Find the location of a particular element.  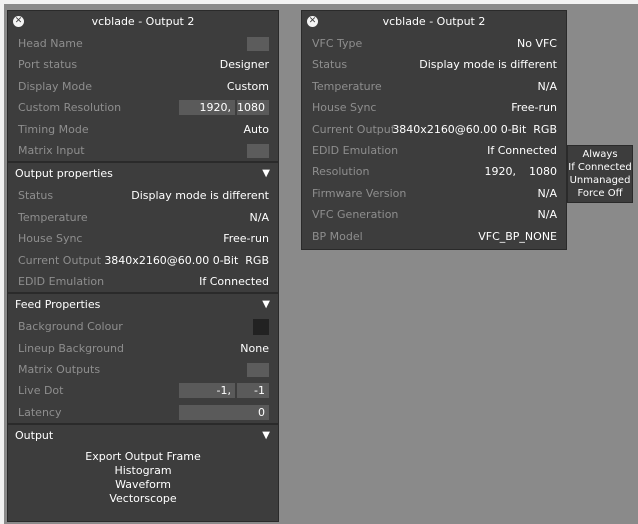

export-output-frame-button: Export Output Frame is located at coordinates (143, 457).